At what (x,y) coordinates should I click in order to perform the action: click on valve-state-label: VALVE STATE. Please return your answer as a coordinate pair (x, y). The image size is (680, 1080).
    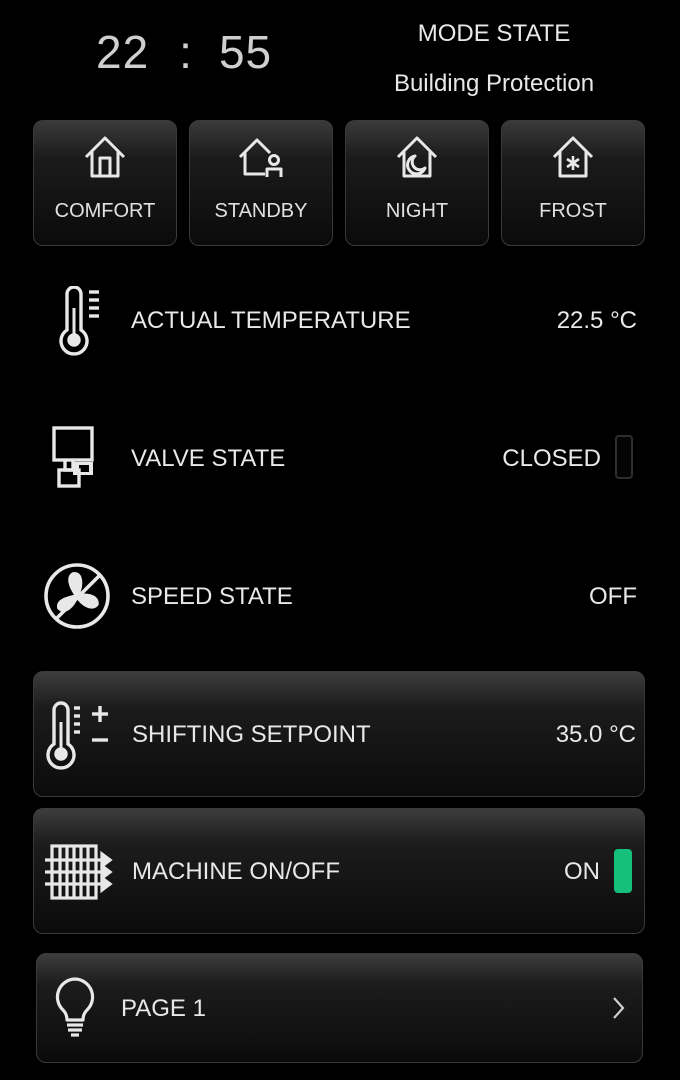
    Looking at the image, I should click on (208, 458).